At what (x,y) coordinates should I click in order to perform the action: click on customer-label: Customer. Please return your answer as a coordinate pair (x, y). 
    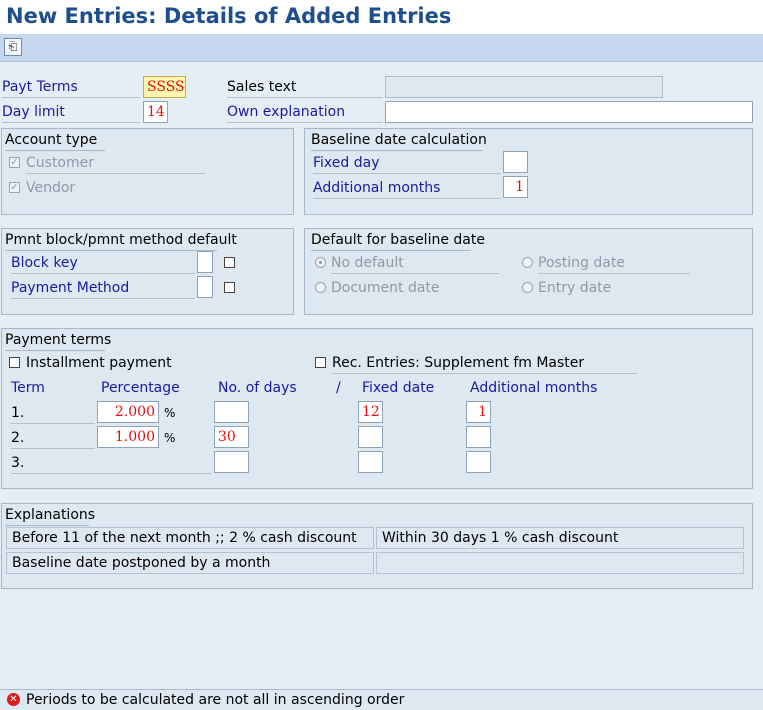
    Looking at the image, I should click on (115, 163).